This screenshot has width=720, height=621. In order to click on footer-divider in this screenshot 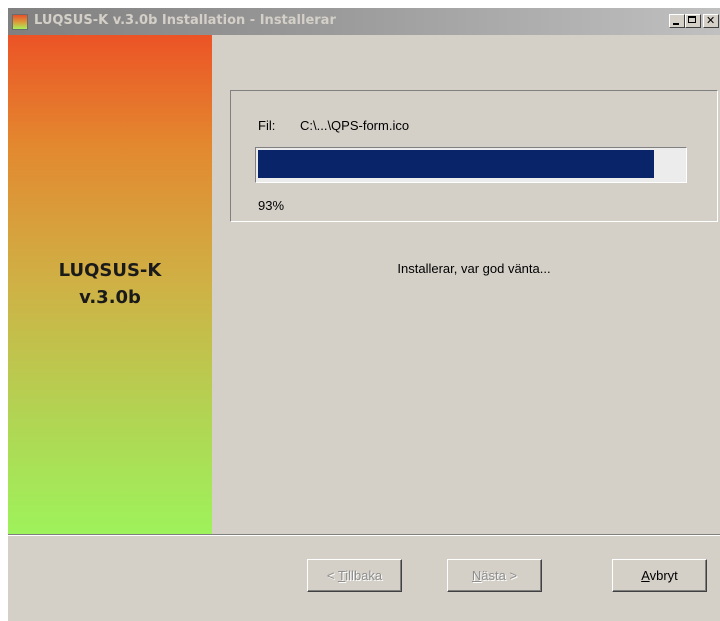, I will do `click(364, 535)`.